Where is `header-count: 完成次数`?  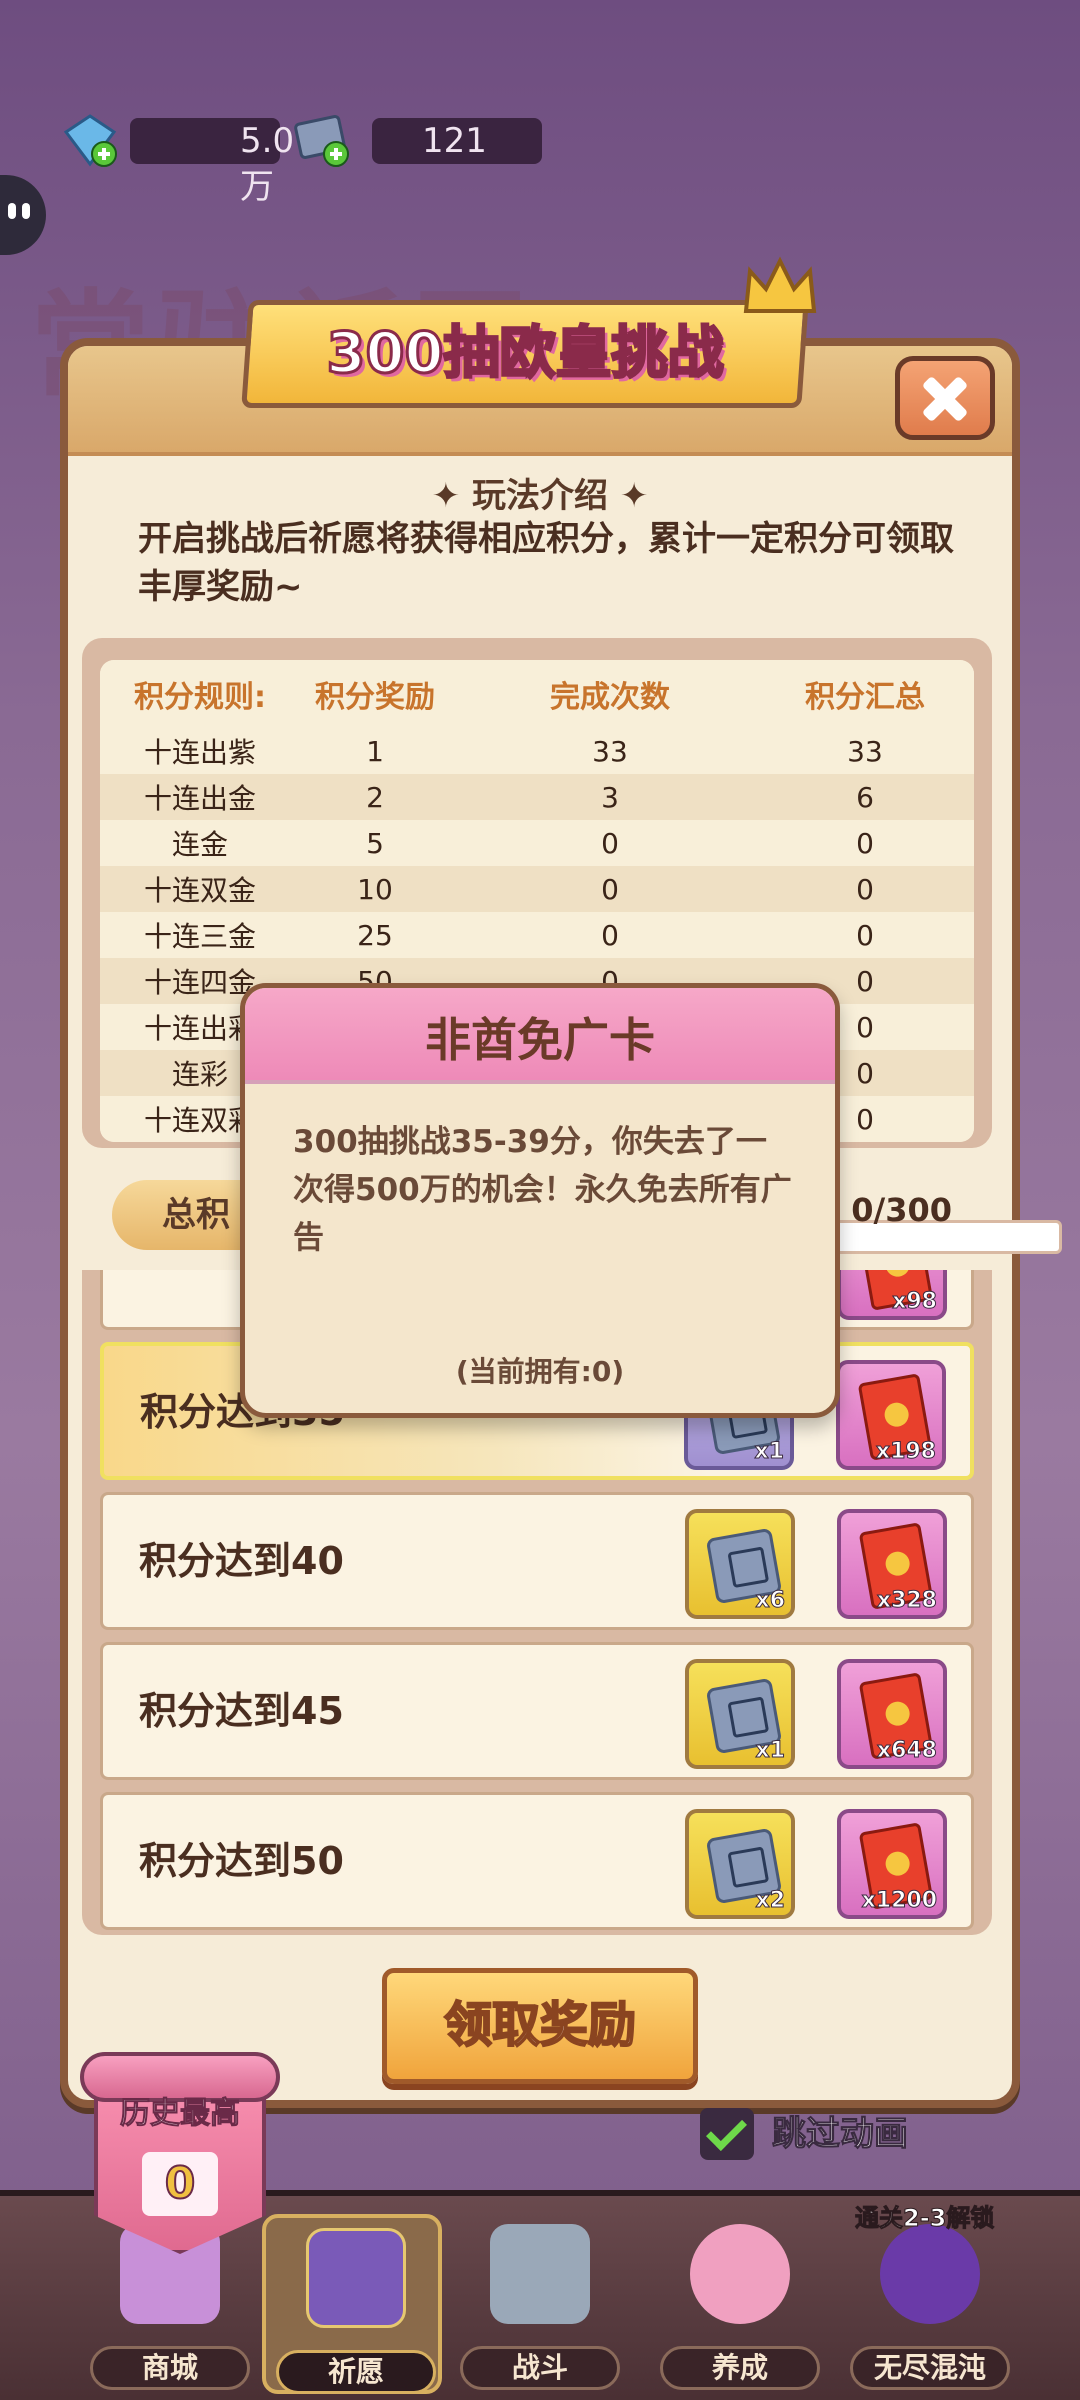
header-count: 完成次数 is located at coordinates (610, 697).